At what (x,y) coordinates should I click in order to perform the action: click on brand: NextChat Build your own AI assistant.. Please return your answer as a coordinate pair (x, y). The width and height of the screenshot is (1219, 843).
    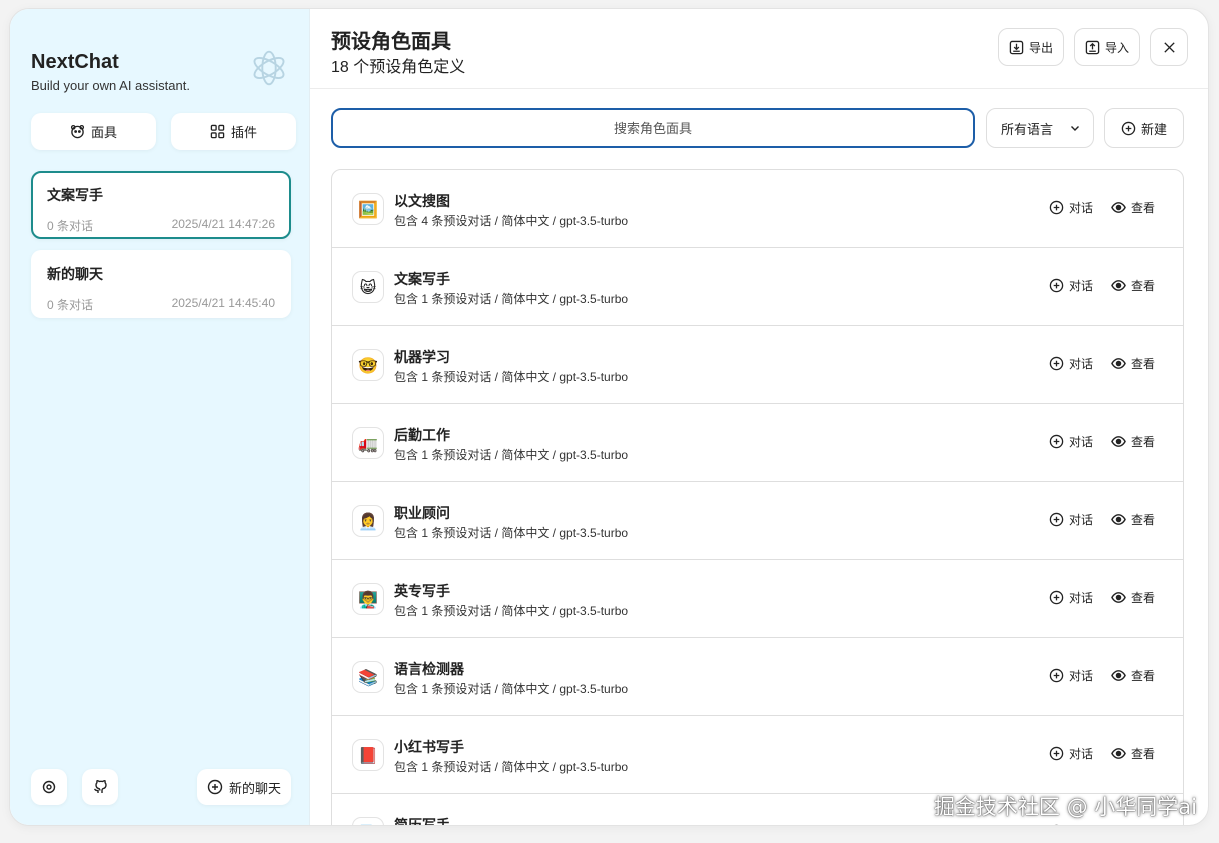
    Looking at the image, I should click on (110, 72).